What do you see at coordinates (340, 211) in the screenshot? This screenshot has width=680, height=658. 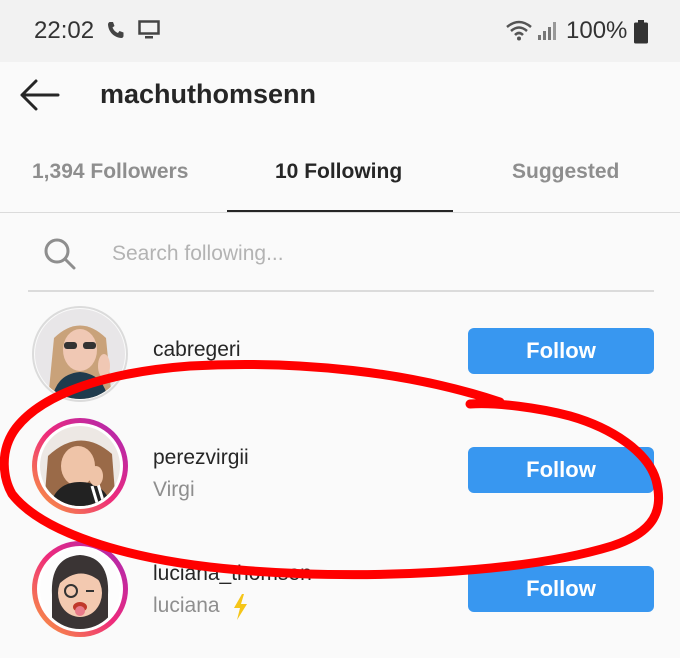 I see `active-tab-indicator` at bounding box center [340, 211].